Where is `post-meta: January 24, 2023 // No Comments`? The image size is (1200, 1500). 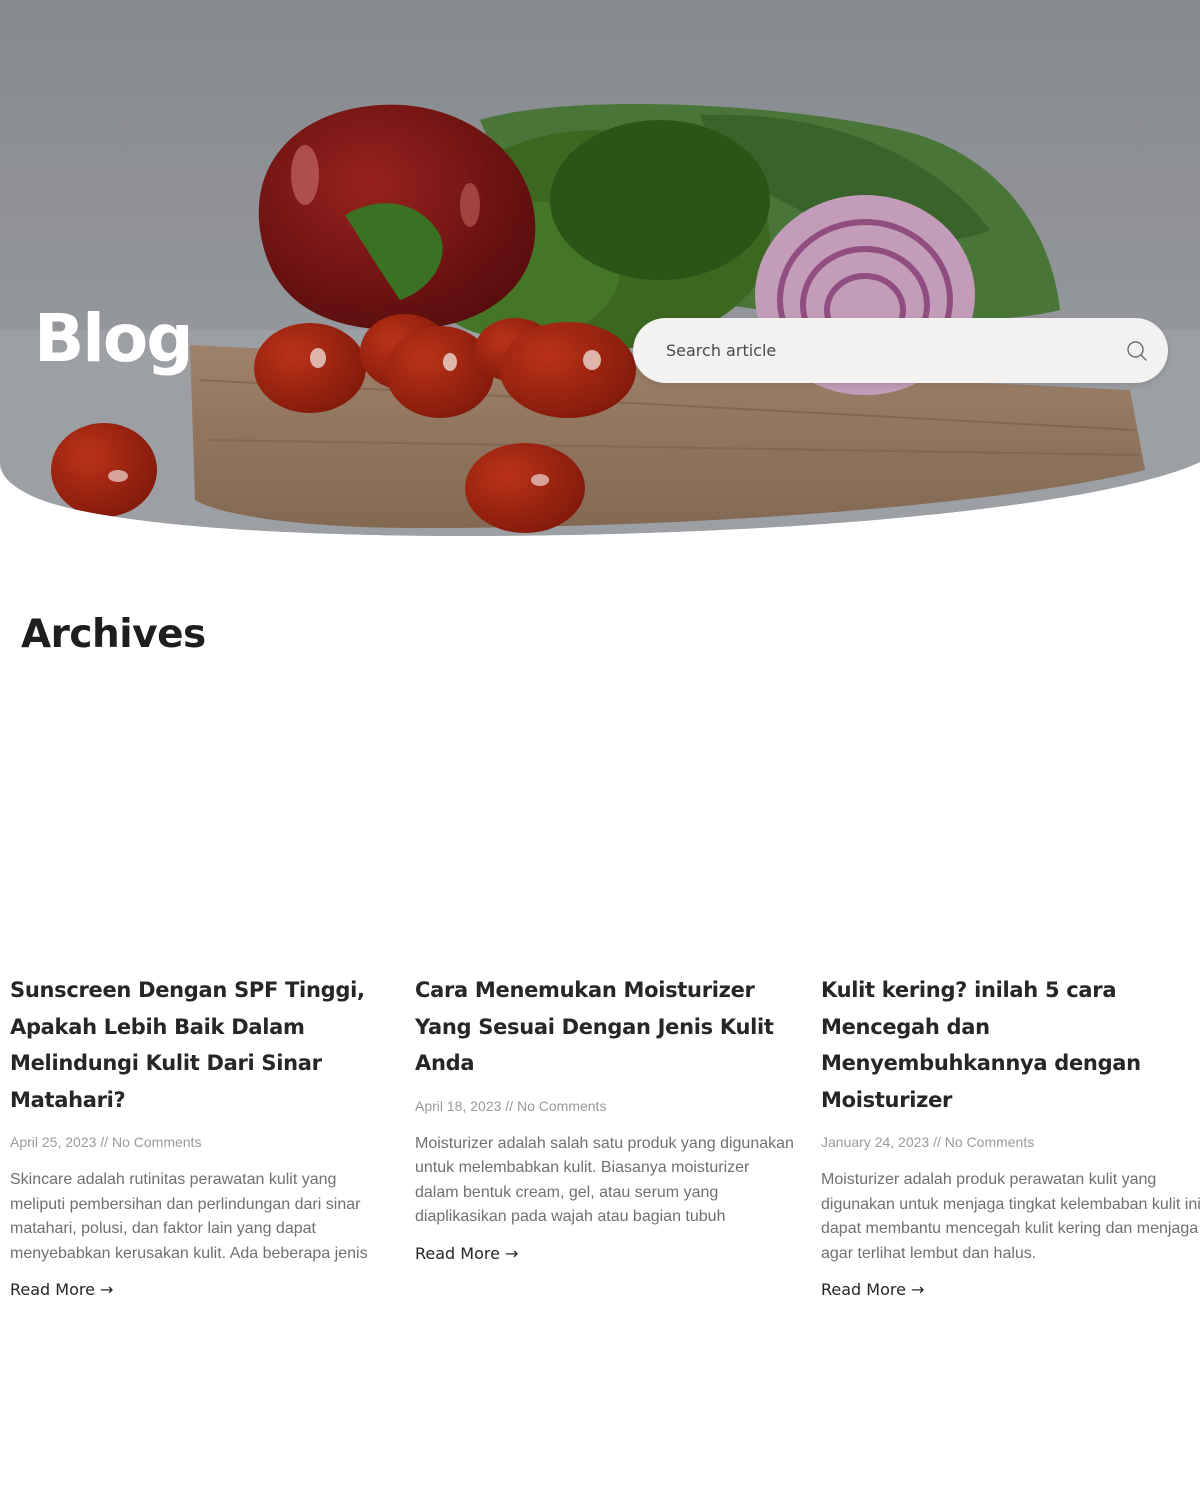
post-meta: January 24, 2023 // No Comments is located at coordinates (1010, 1142).